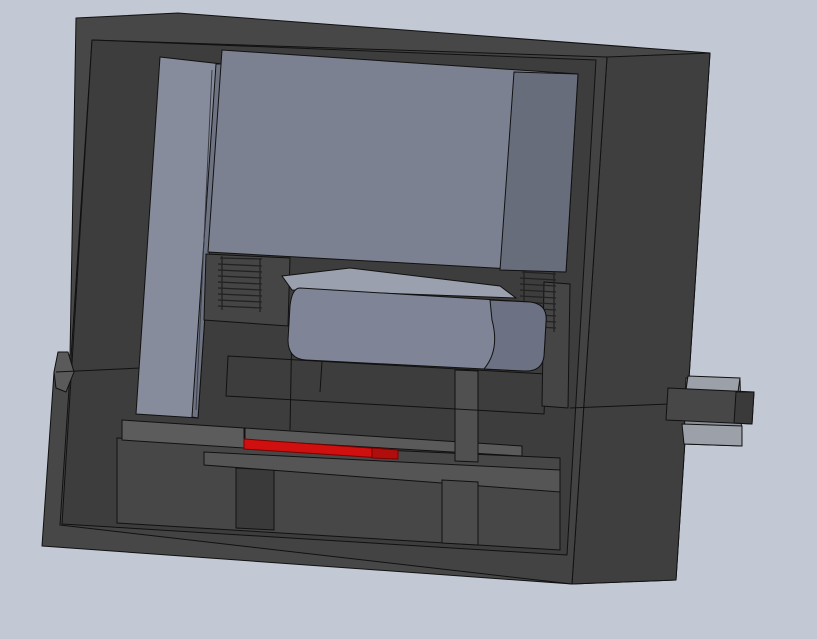 The width and height of the screenshot is (817, 639). I want to click on connector-cap-bottom, so click(712, 435).